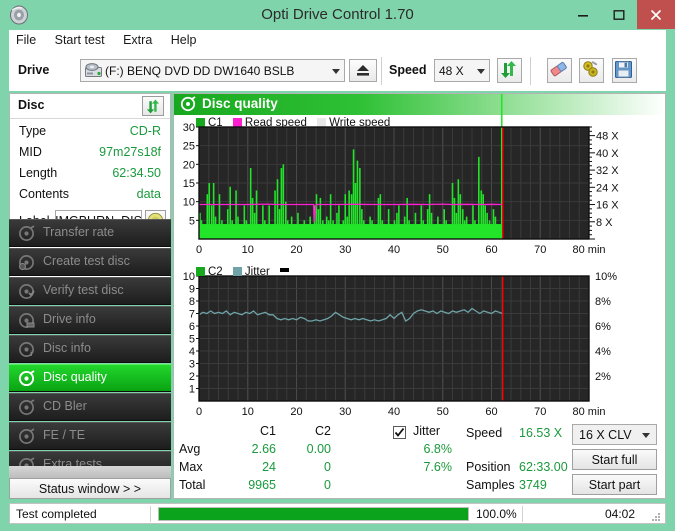 This screenshot has width=675, height=531. I want to click on sidebar-item-label: Drive info, so click(69, 319).